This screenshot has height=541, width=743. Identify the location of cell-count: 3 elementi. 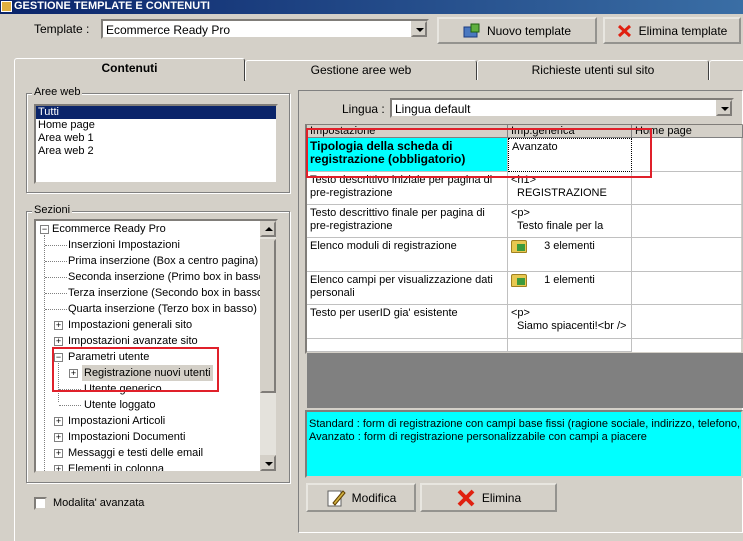
(569, 246).